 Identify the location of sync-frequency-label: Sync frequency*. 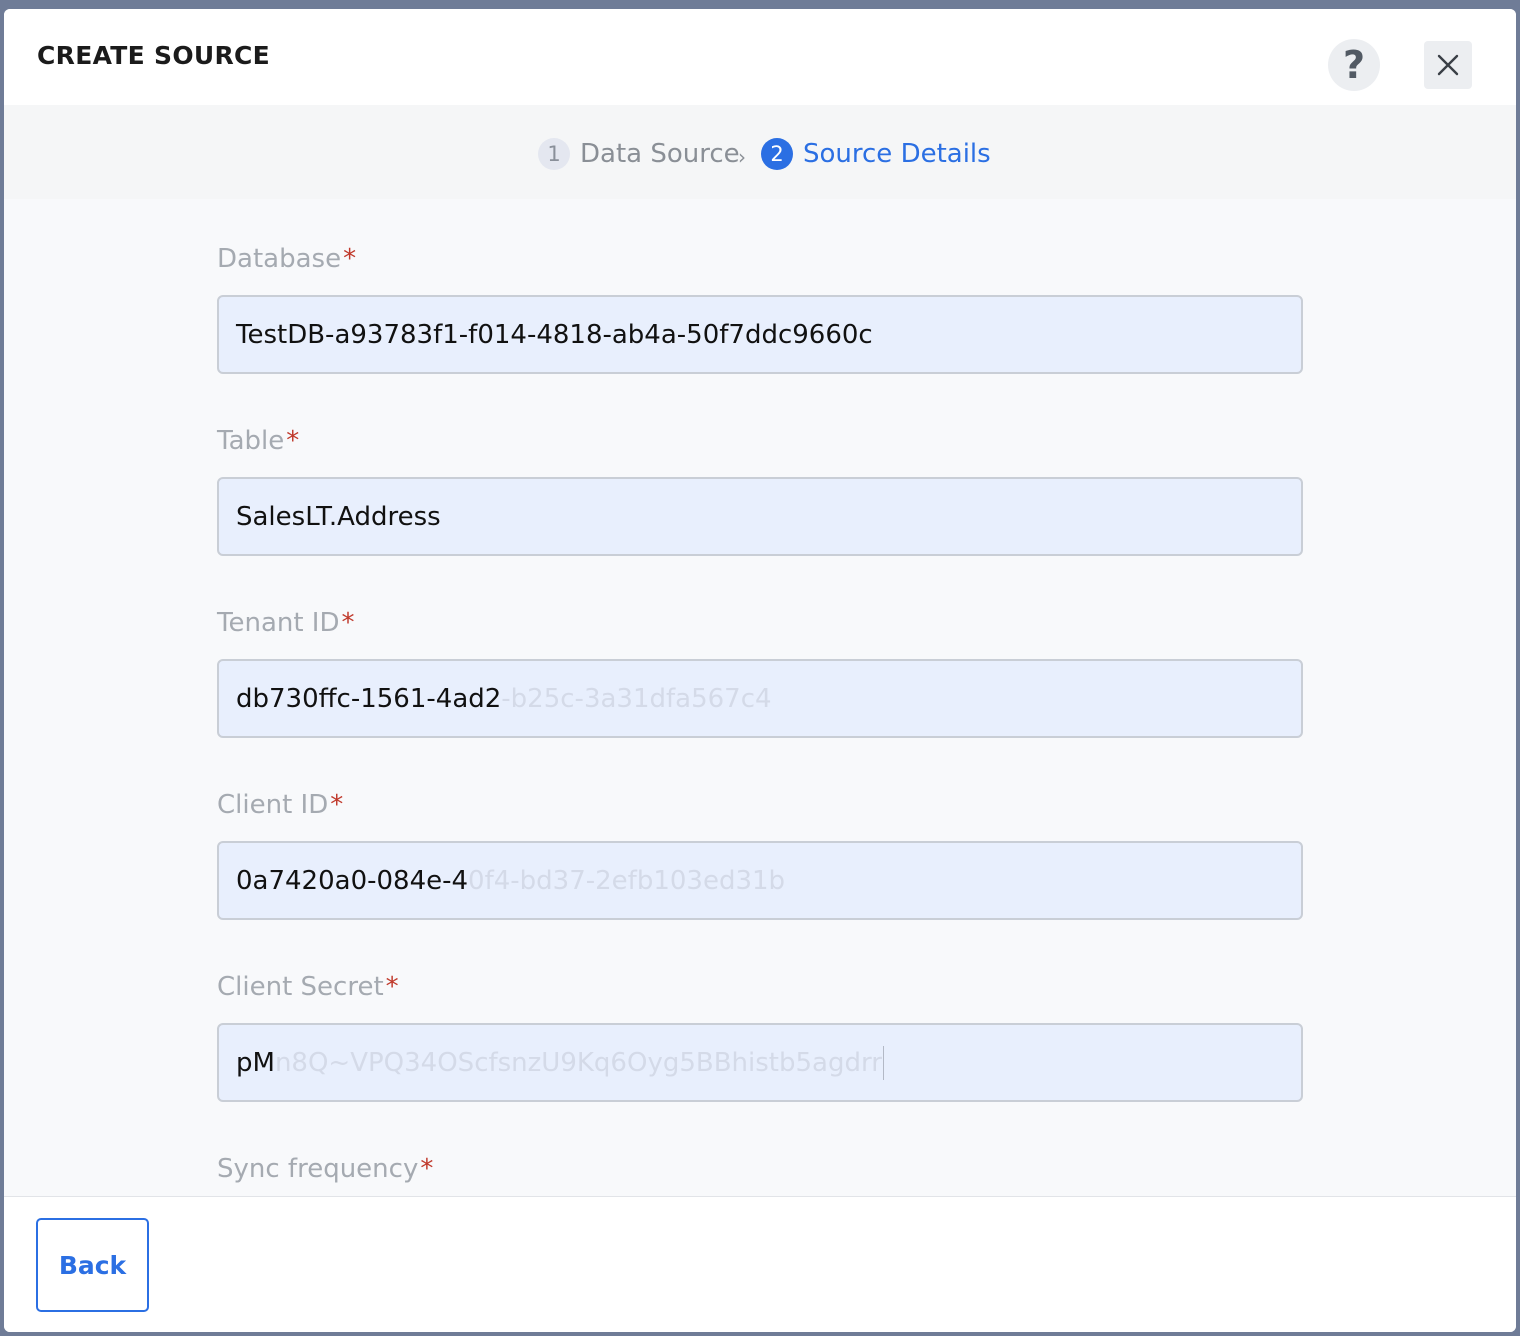
(325, 1169).